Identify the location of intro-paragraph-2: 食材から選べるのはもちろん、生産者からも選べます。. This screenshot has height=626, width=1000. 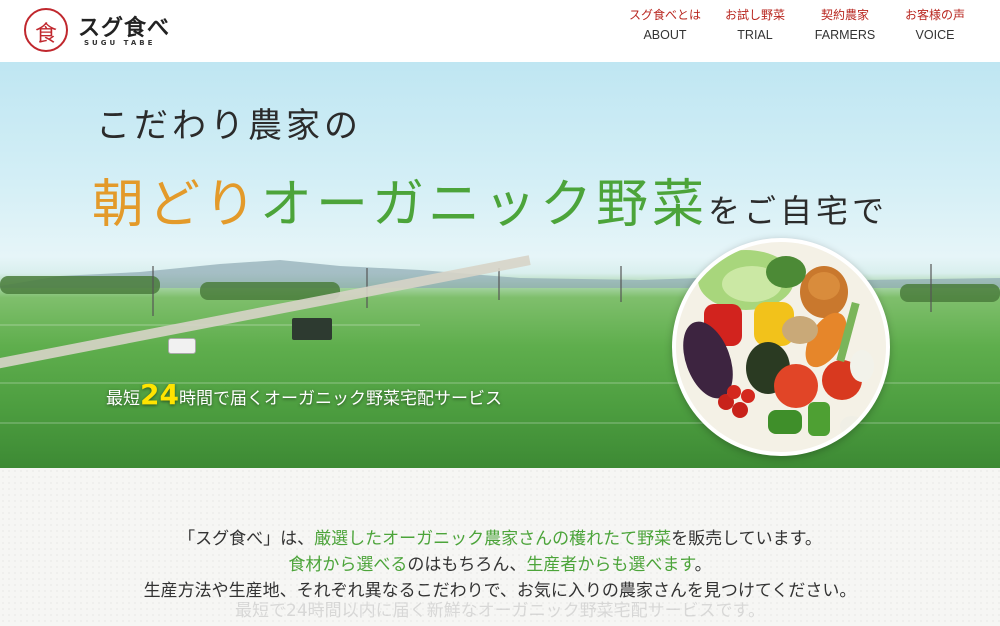
(500, 565).